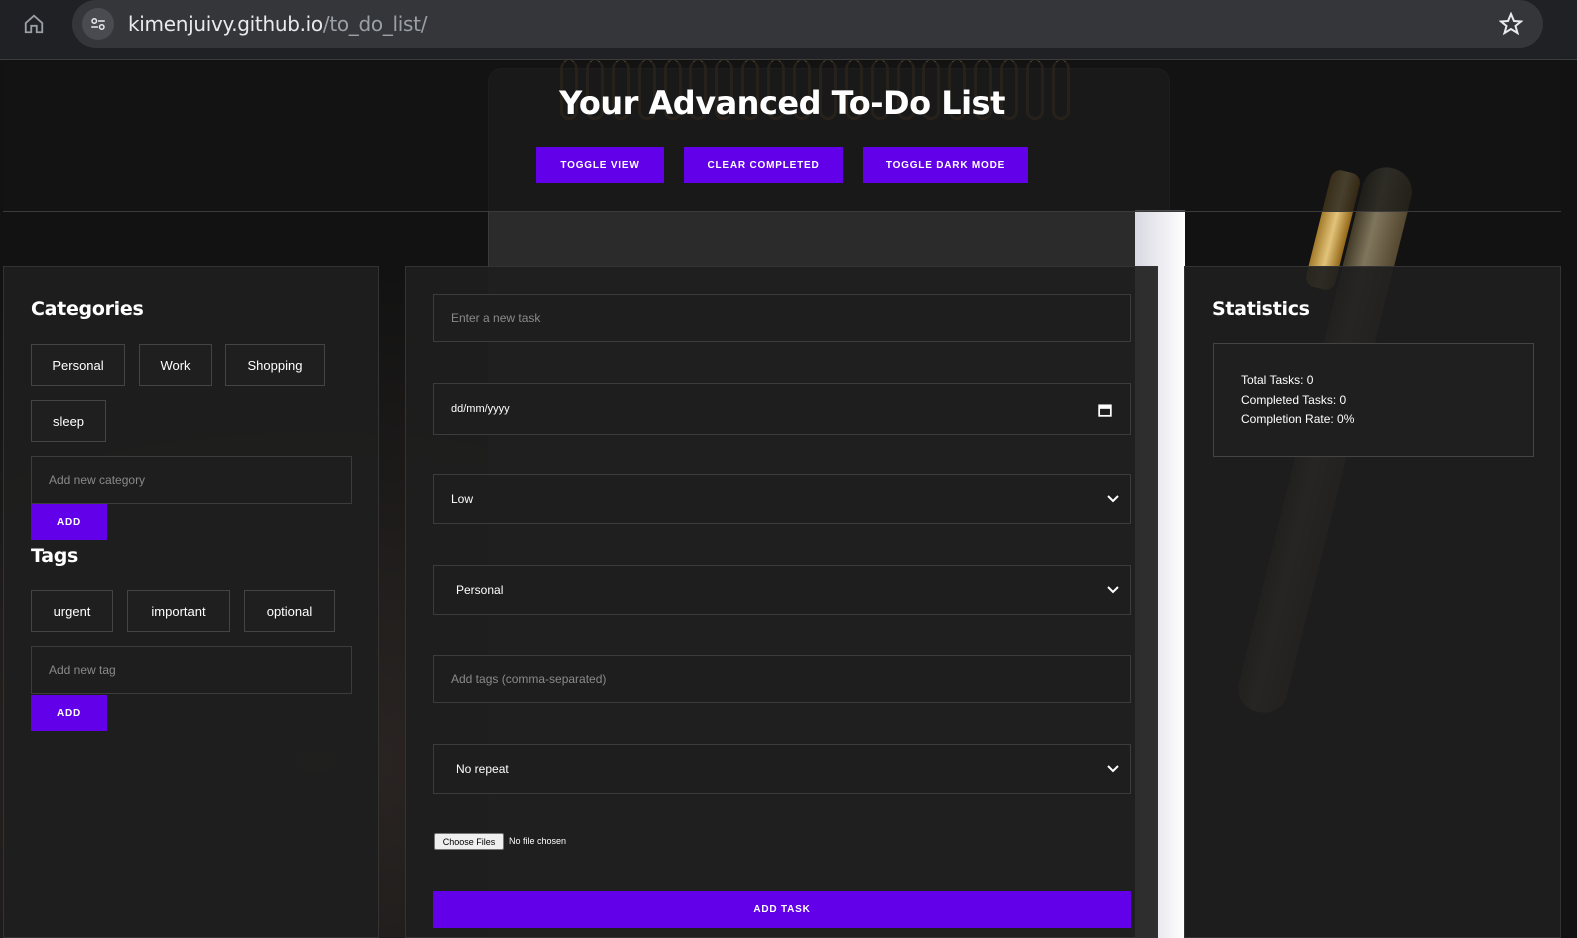  I want to click on total-tasks-text: Total Tasks: 0, so click(1277, 380).